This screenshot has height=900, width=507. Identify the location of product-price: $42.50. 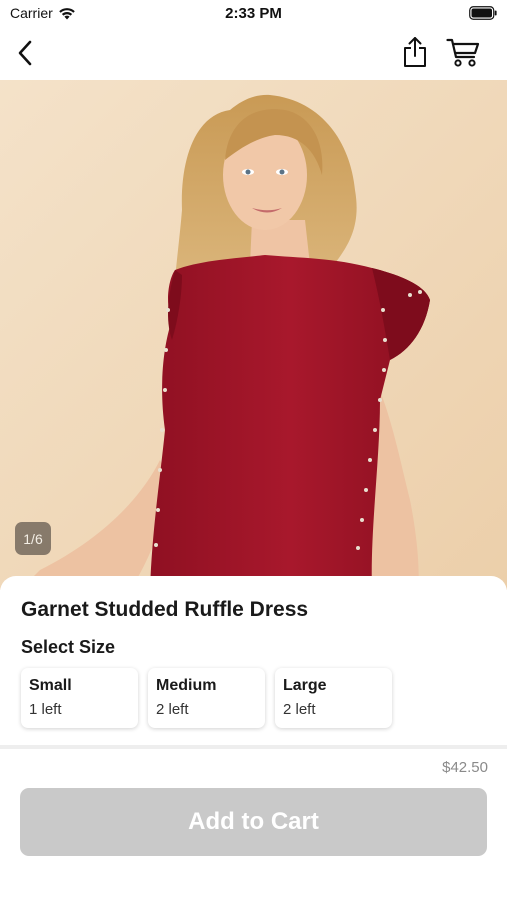
(465, 767).